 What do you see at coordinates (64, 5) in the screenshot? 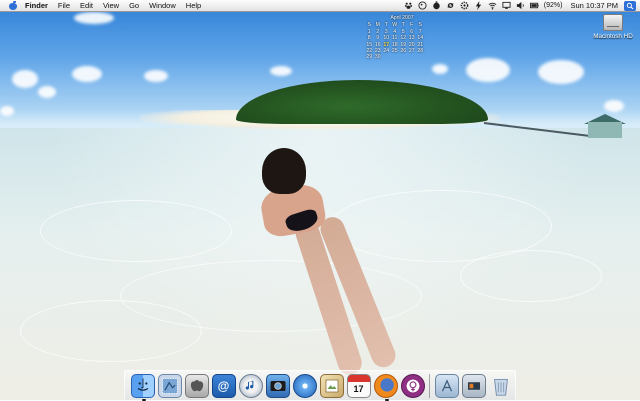
I see `menu-file: File` at bounding box center [64, 5].